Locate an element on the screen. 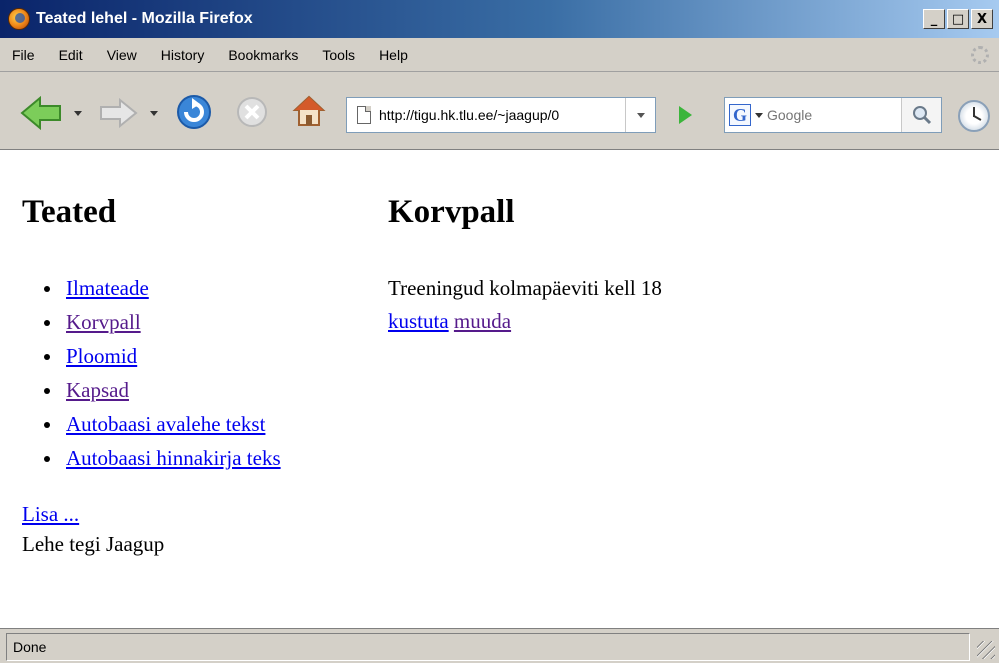  history-clock-icon is located at coordinates (974, 116).